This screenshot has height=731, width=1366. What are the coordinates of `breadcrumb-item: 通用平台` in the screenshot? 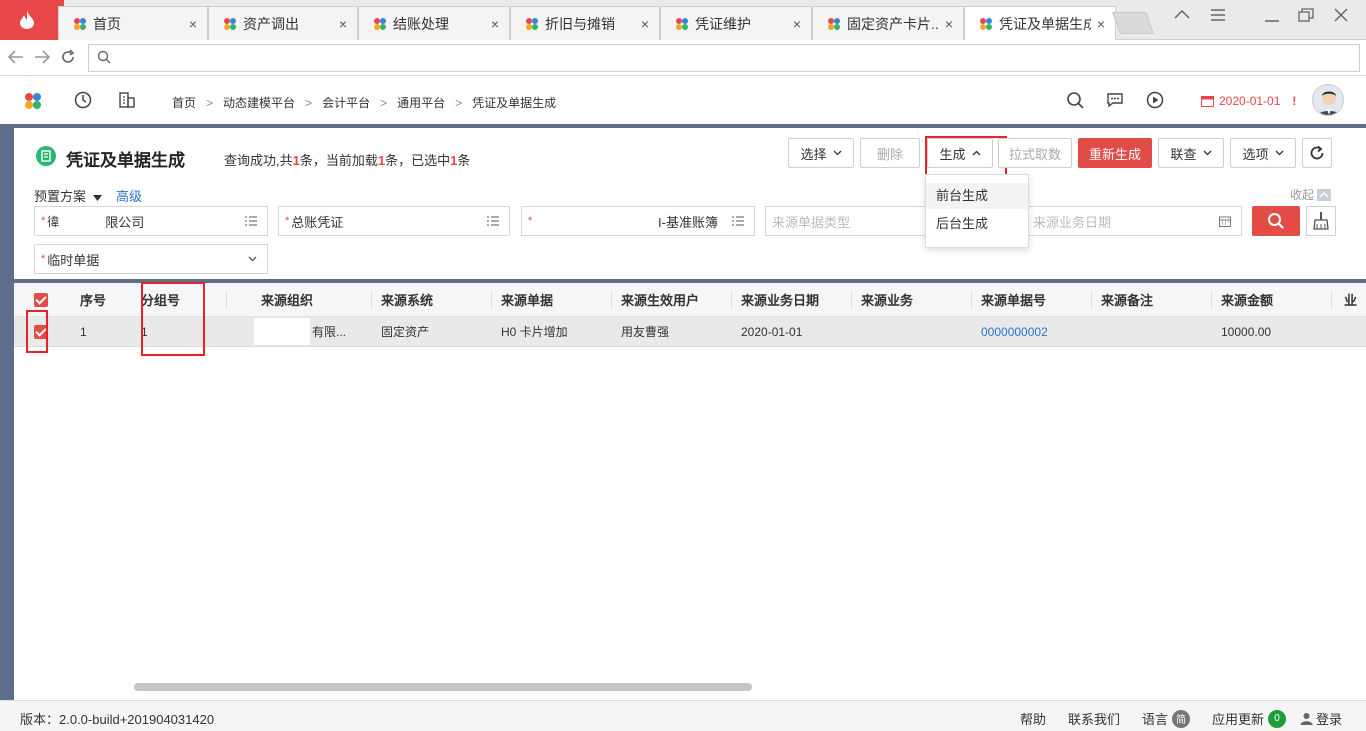 It's located at (421, 102).